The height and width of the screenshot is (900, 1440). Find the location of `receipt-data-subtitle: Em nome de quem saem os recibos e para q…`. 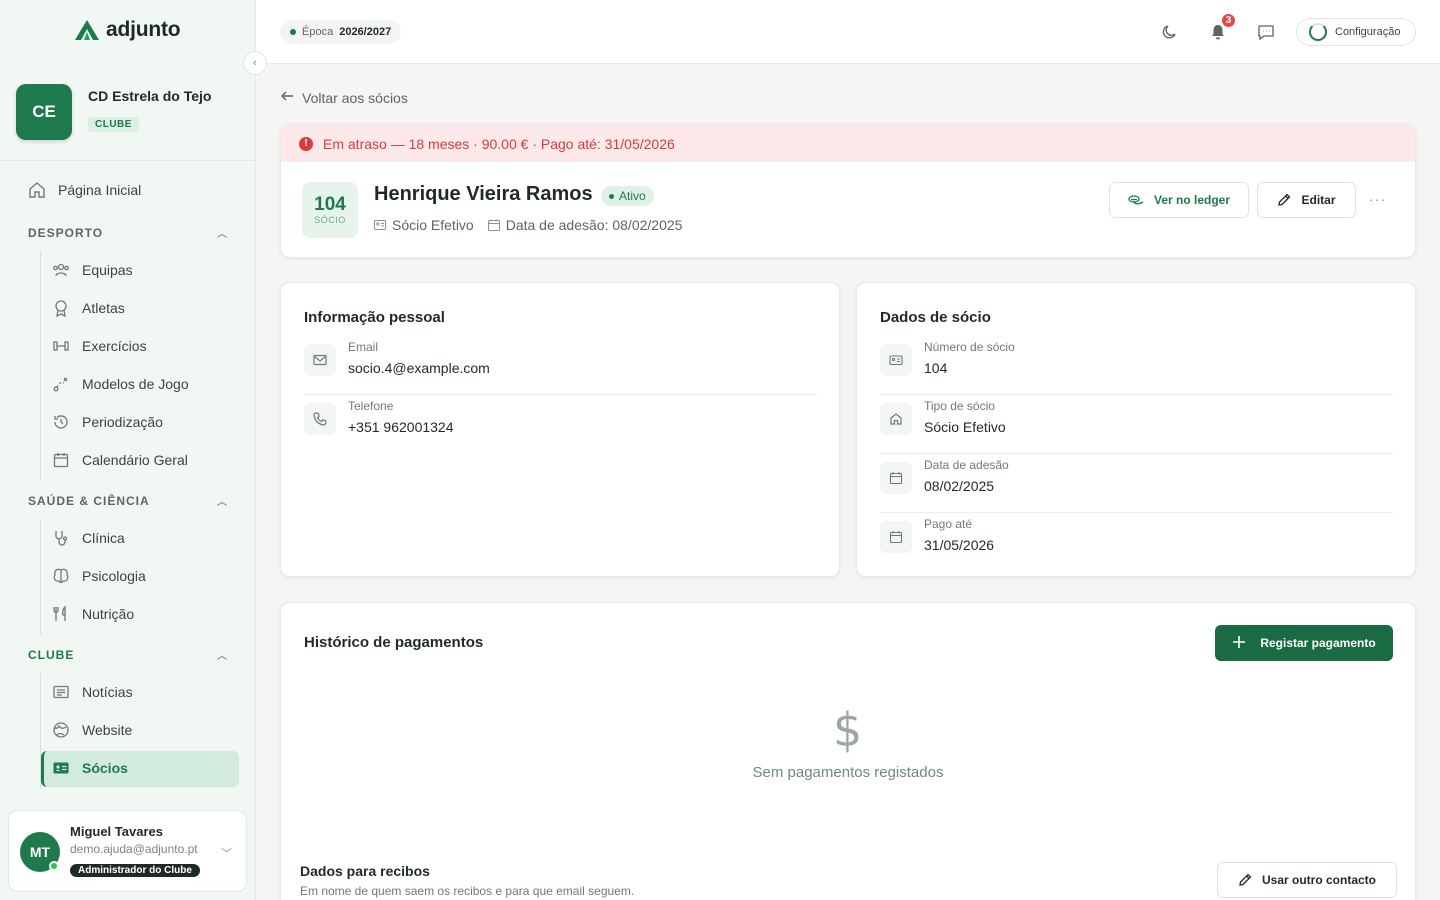

receipt-data-subtitle: Em nome de quem saem os recibos e para q… is located at coordinates (467, 891).